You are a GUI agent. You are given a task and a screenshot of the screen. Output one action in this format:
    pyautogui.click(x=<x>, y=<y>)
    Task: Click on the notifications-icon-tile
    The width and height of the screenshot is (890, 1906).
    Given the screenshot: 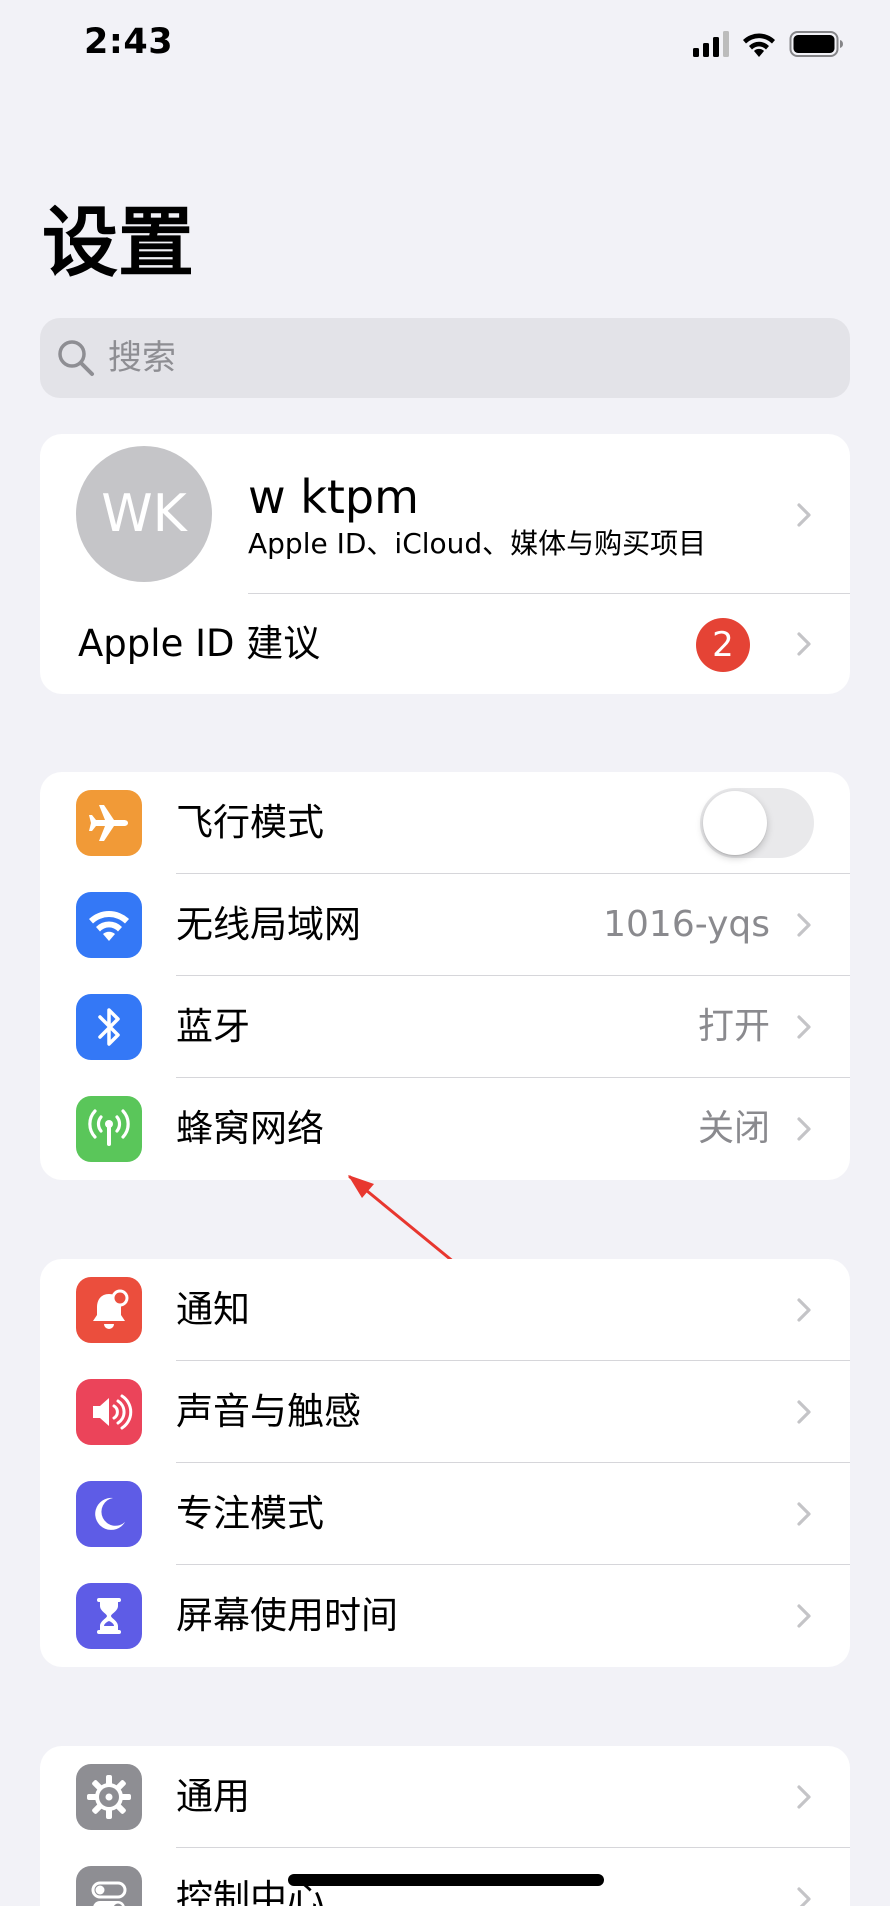 What is the action you would take?
    pyautogui.click(x=109, y=1310)
    